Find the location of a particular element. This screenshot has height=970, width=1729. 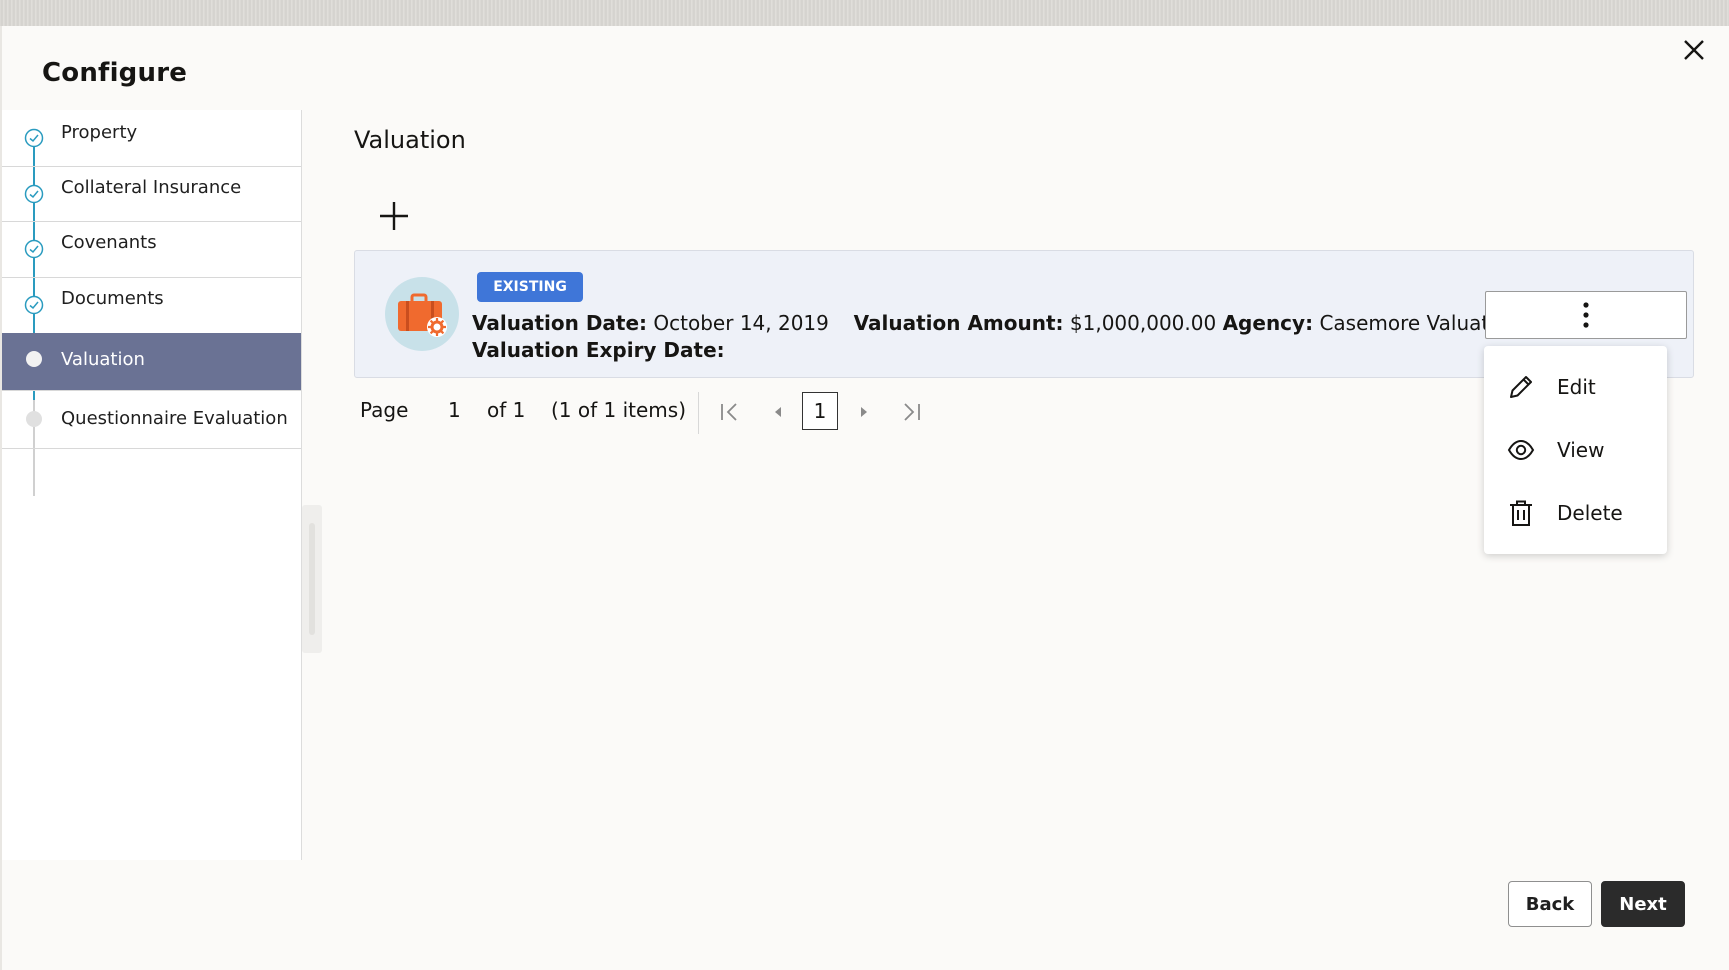

step-label: Questionnaire Evaluation is located at coordinates (174, 418).